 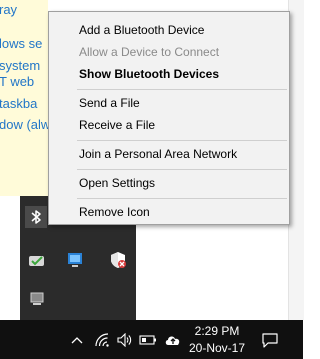 What do you see at coordinates (21, 43) in the screenshot?
I see `background-text-line: lows se` at bounding box center [21, 43].